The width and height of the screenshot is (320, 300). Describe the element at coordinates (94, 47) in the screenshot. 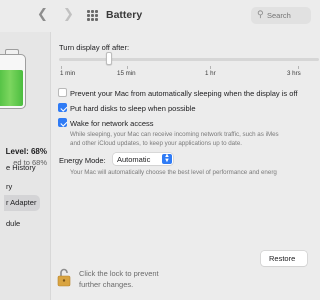

I see `turn-display-off-label: Turn display off after:` at that location.